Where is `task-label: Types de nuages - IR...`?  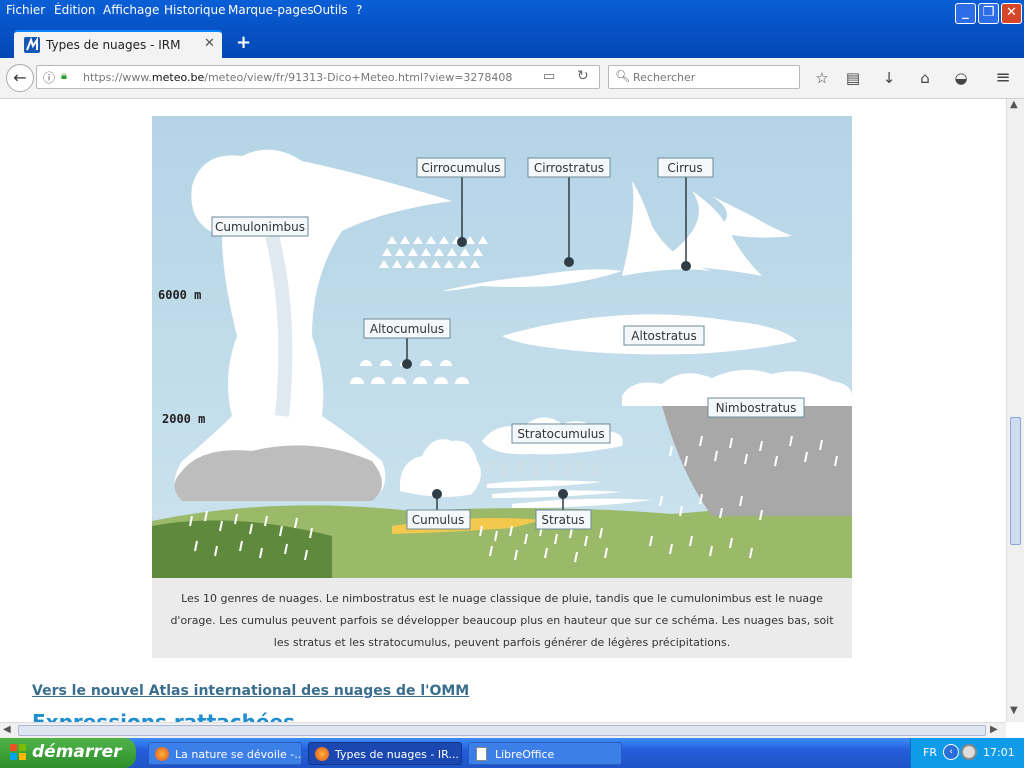 task-label: Types de nuages - IR... is located at coordinates (397, 754).